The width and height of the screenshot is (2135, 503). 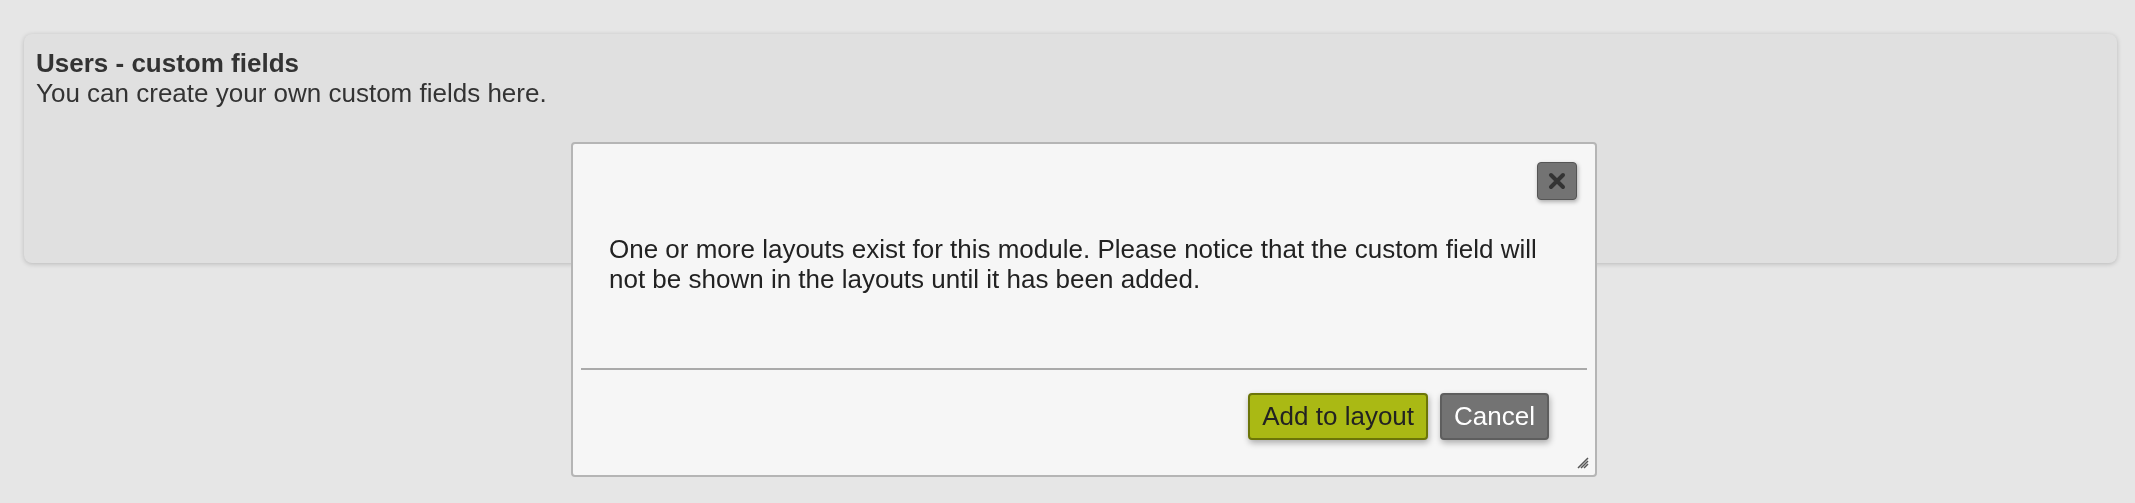 What do you see at coordinates (1073, 264) in the screenshot?
I see `dialog-message: One or more layouts exist for this module. Please notice that the custom field will not be shown in the layouts until it has been added.` at bounding box center [1073, 264].